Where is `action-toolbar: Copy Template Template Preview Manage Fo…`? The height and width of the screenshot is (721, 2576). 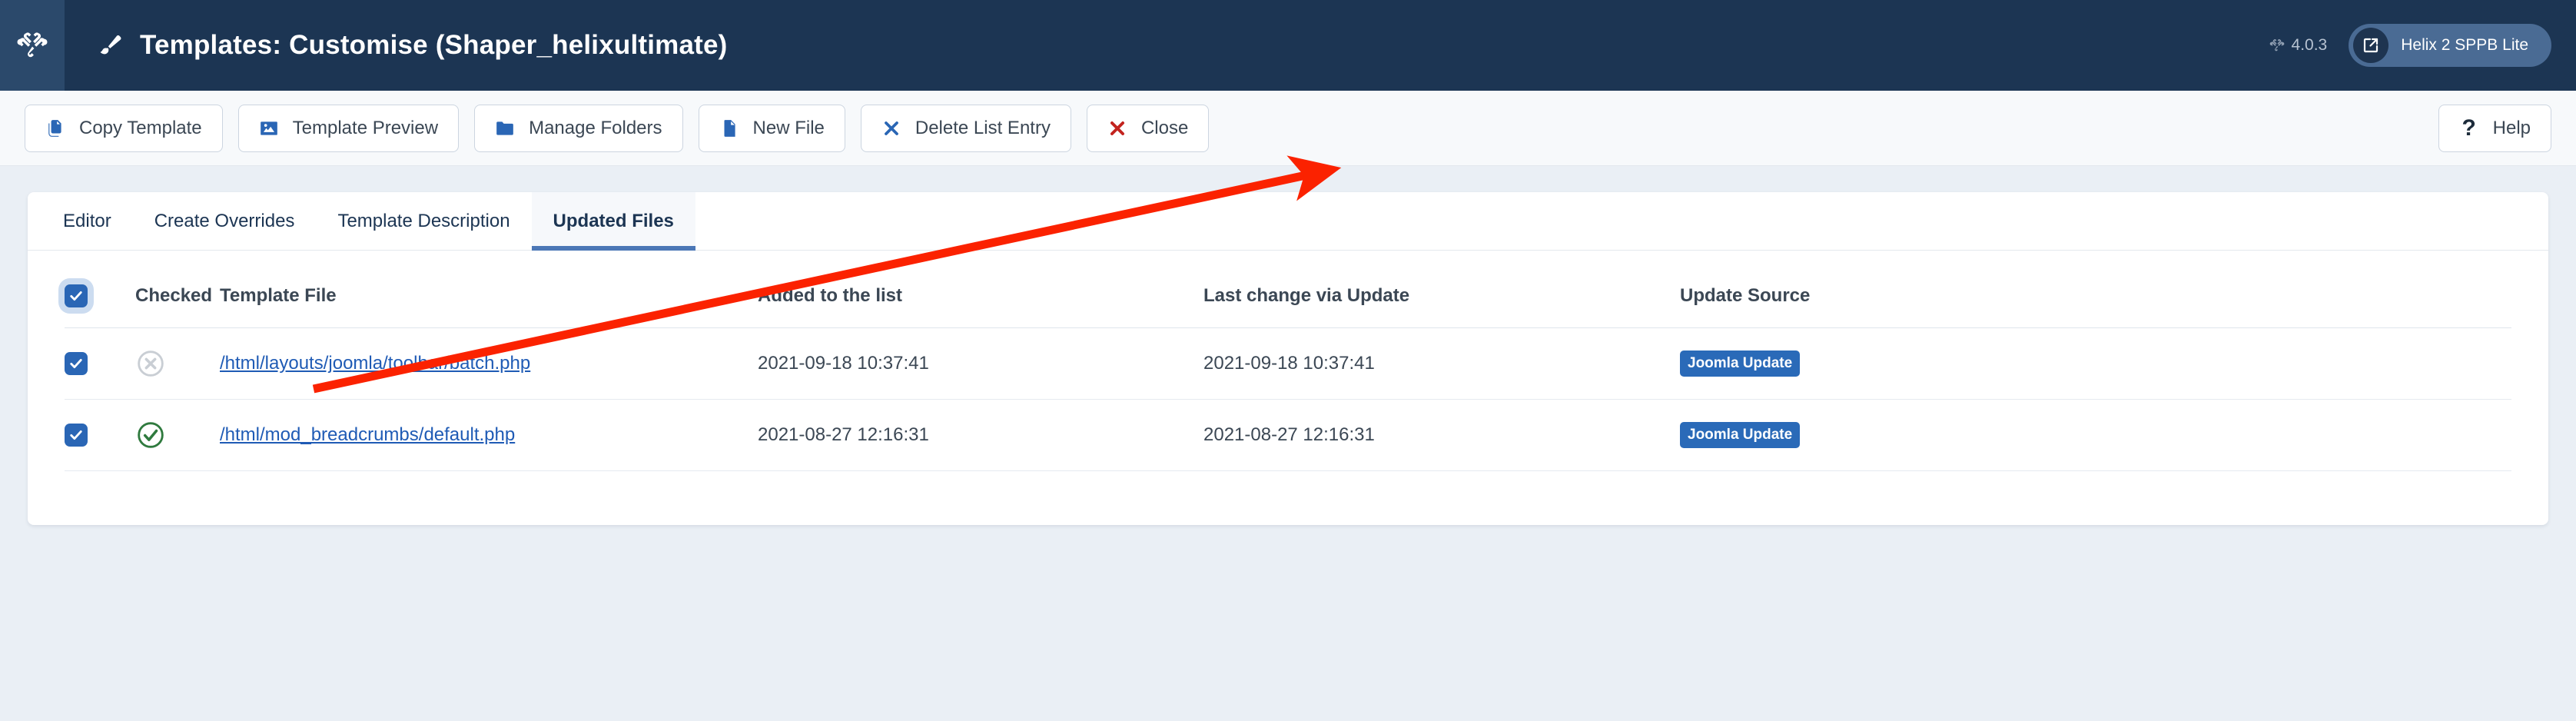 action-toolbar: Copy Template Template Preview Manage Fo… is located at coordinates (1288, 128).